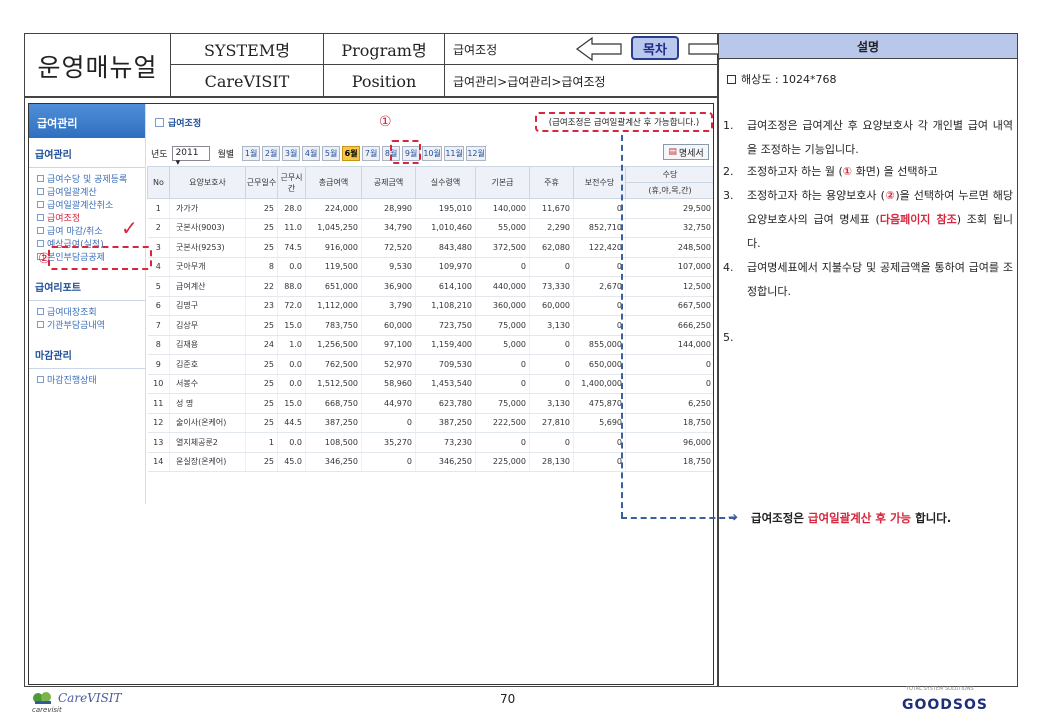  What do you see at coordinates (87, 154) in the screenshot?
I see `sidebar-section-title: 급여관리` at bounding box center [87, 154].